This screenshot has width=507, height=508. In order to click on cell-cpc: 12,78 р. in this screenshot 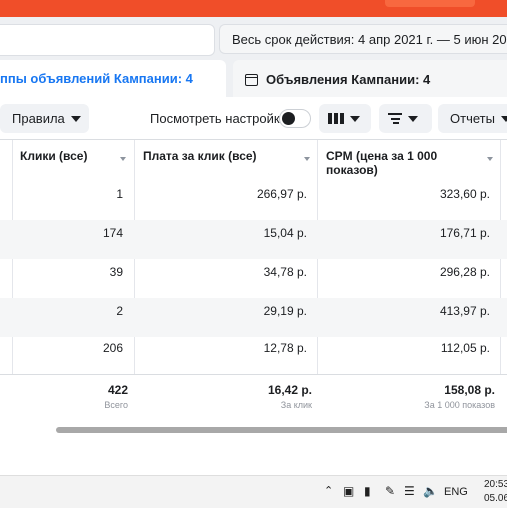, I will do `click(285, 348)`.